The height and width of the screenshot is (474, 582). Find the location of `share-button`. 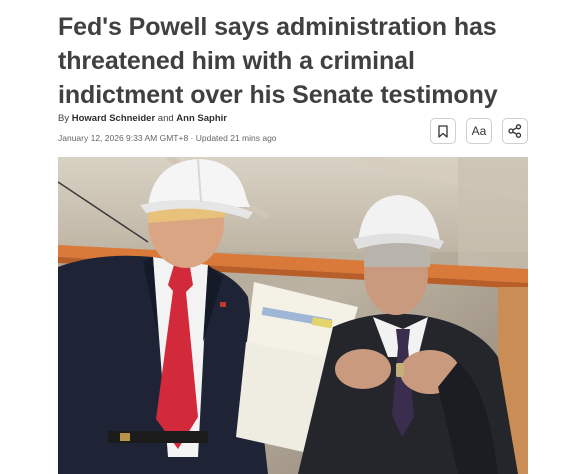

share-button is located at coordinates (515, 131).